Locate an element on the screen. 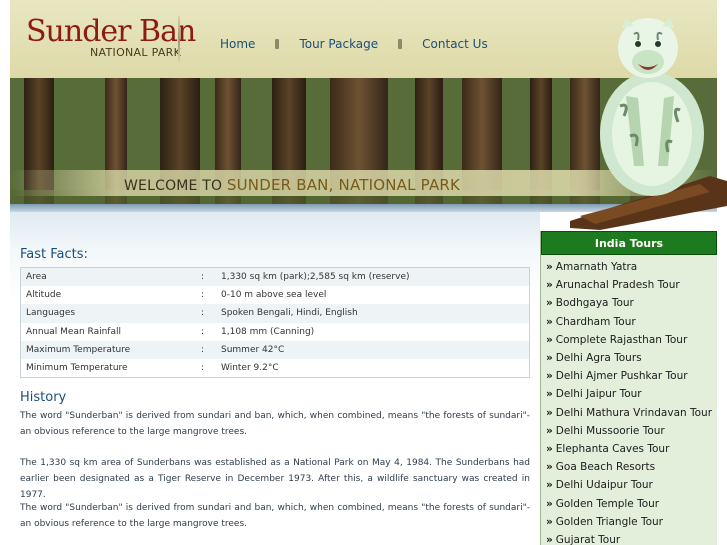  tour-label: Delhi Udaipur Tour is located at coordinates (604, 485).